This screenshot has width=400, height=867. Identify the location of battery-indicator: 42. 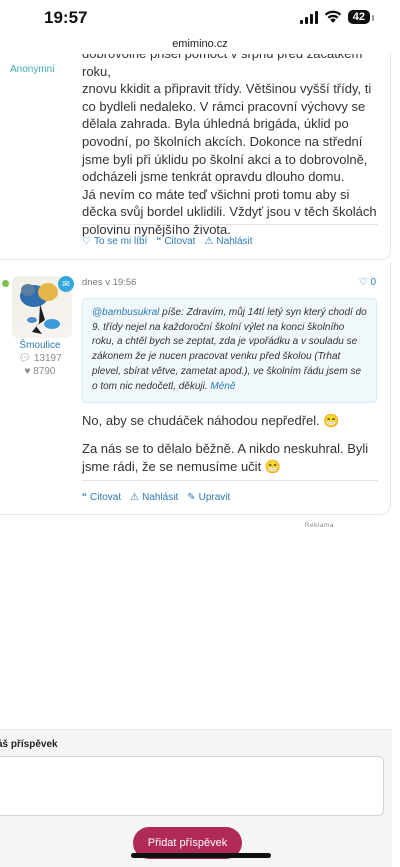
(361, 17).